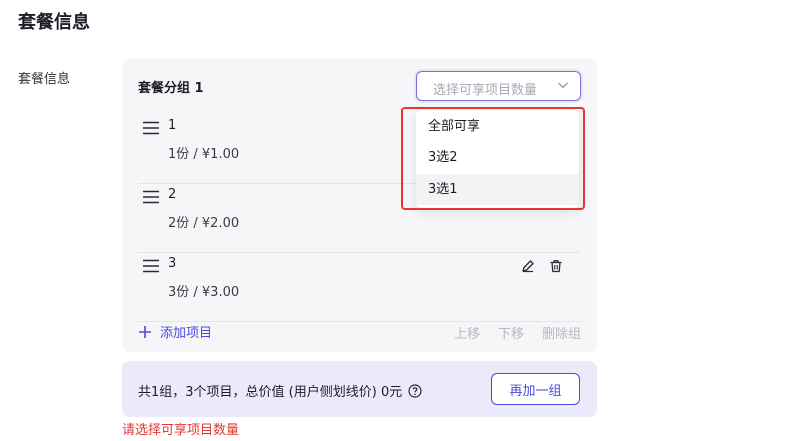  I want to click on plus-icon, so click(145, 331).